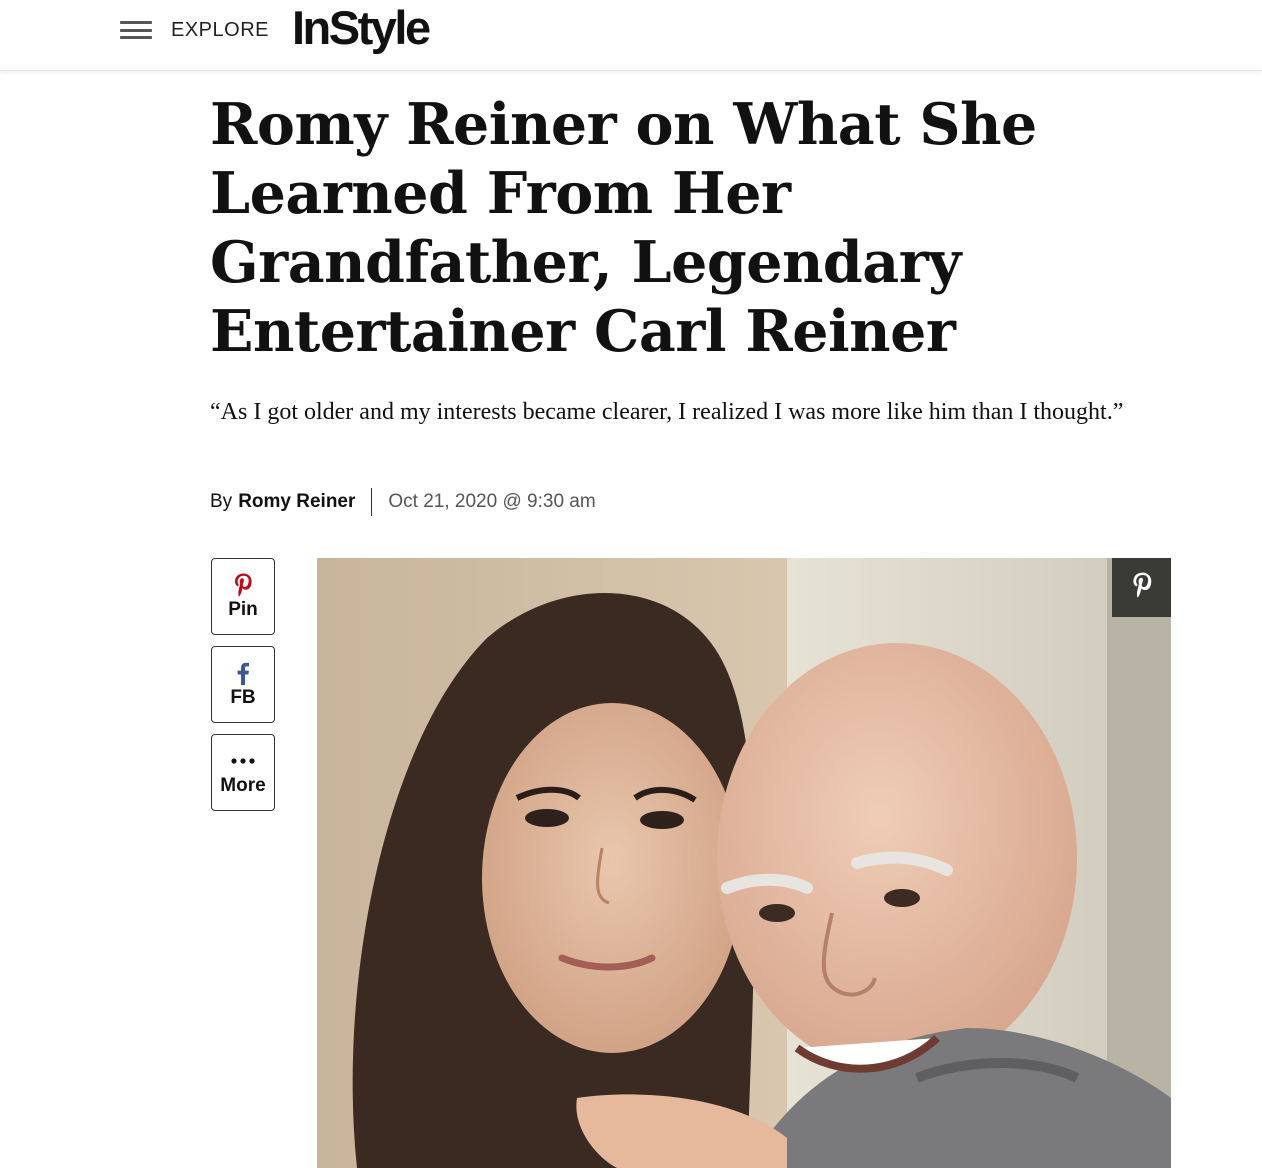  Describe the element at coordinates (243, 785) in the screenshot. I see `share-more-label: More` at that location.